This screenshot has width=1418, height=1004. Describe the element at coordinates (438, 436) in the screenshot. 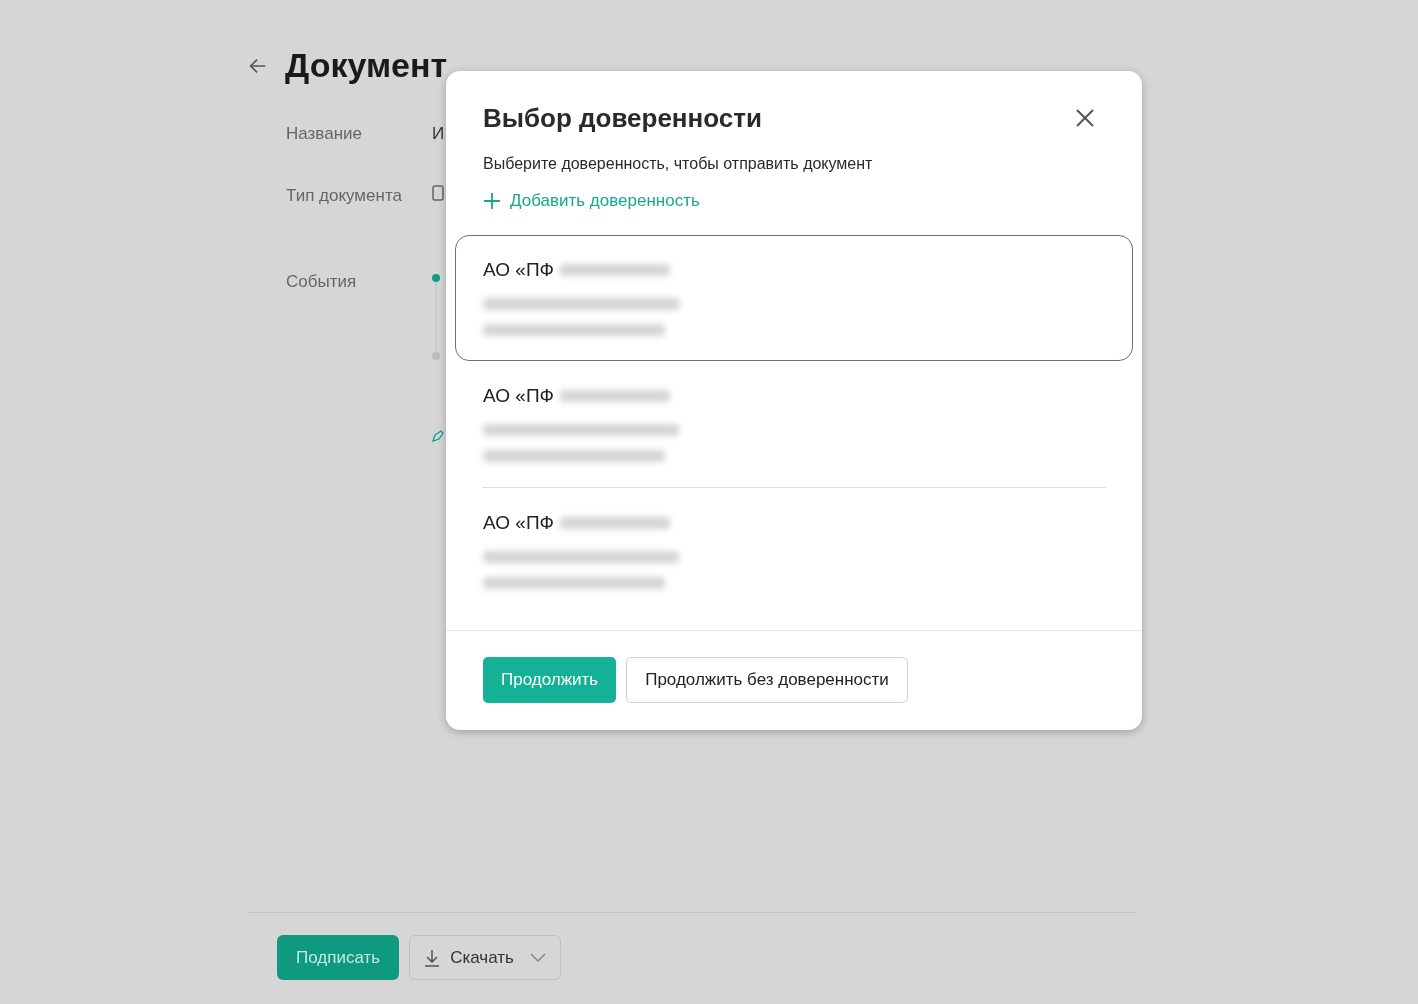

I see `pencil-icon` at that location.